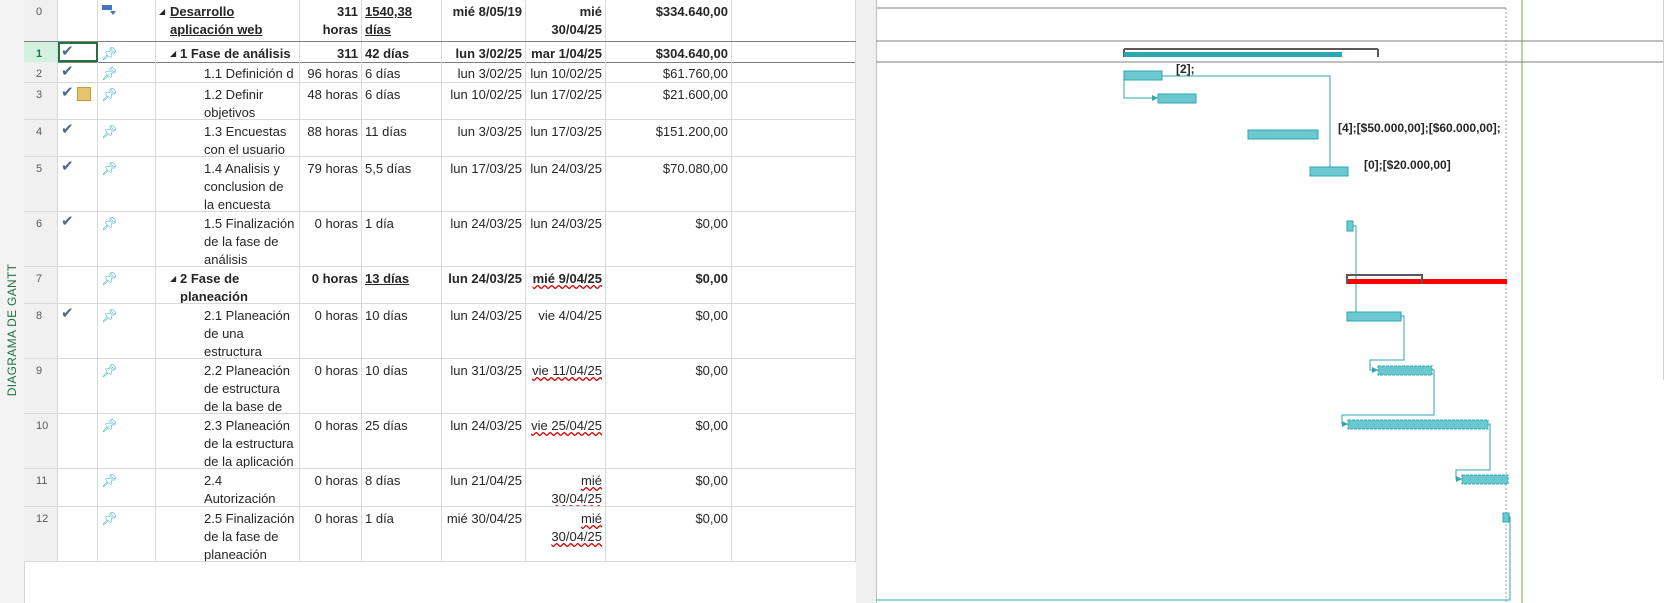 The image size is (1678, 603). I want to click on task-name-cell: ◢ 1 Fase de análisis, so click(228, 52).